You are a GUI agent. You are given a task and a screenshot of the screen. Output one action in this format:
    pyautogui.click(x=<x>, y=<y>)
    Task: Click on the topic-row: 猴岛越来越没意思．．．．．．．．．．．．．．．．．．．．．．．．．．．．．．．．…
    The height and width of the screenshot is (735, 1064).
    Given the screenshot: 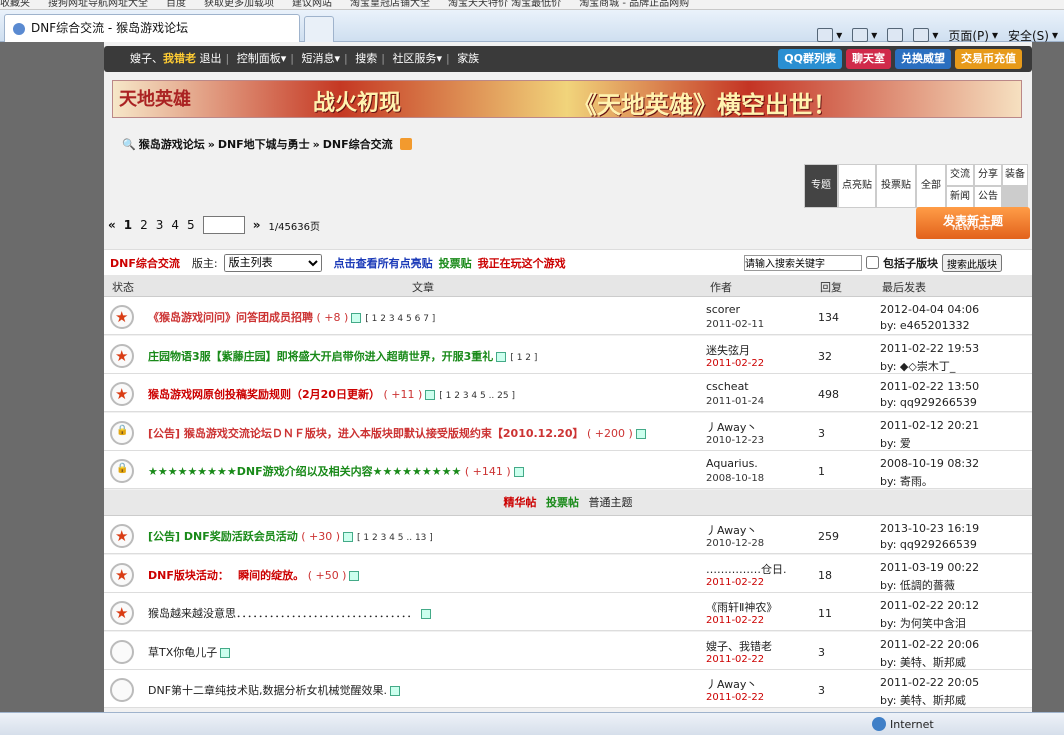 What is the action you would take?
    pyautogui.click(x=568, y=612)
    